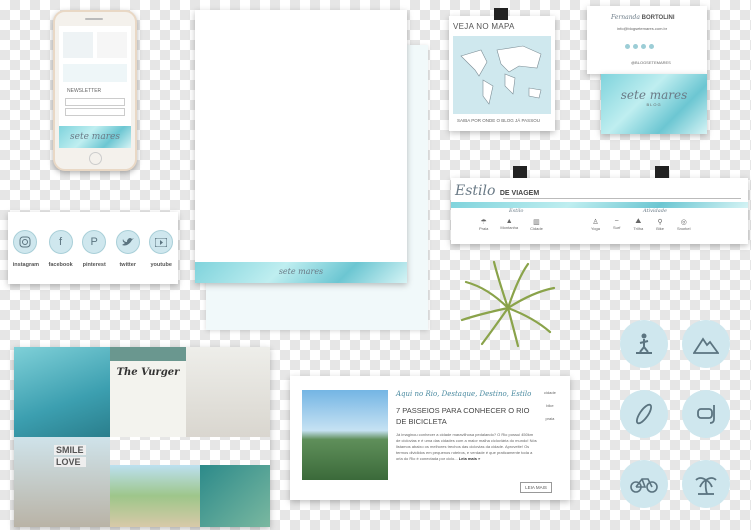  I want to click on pinterest-icon: P, so click(94, 242).